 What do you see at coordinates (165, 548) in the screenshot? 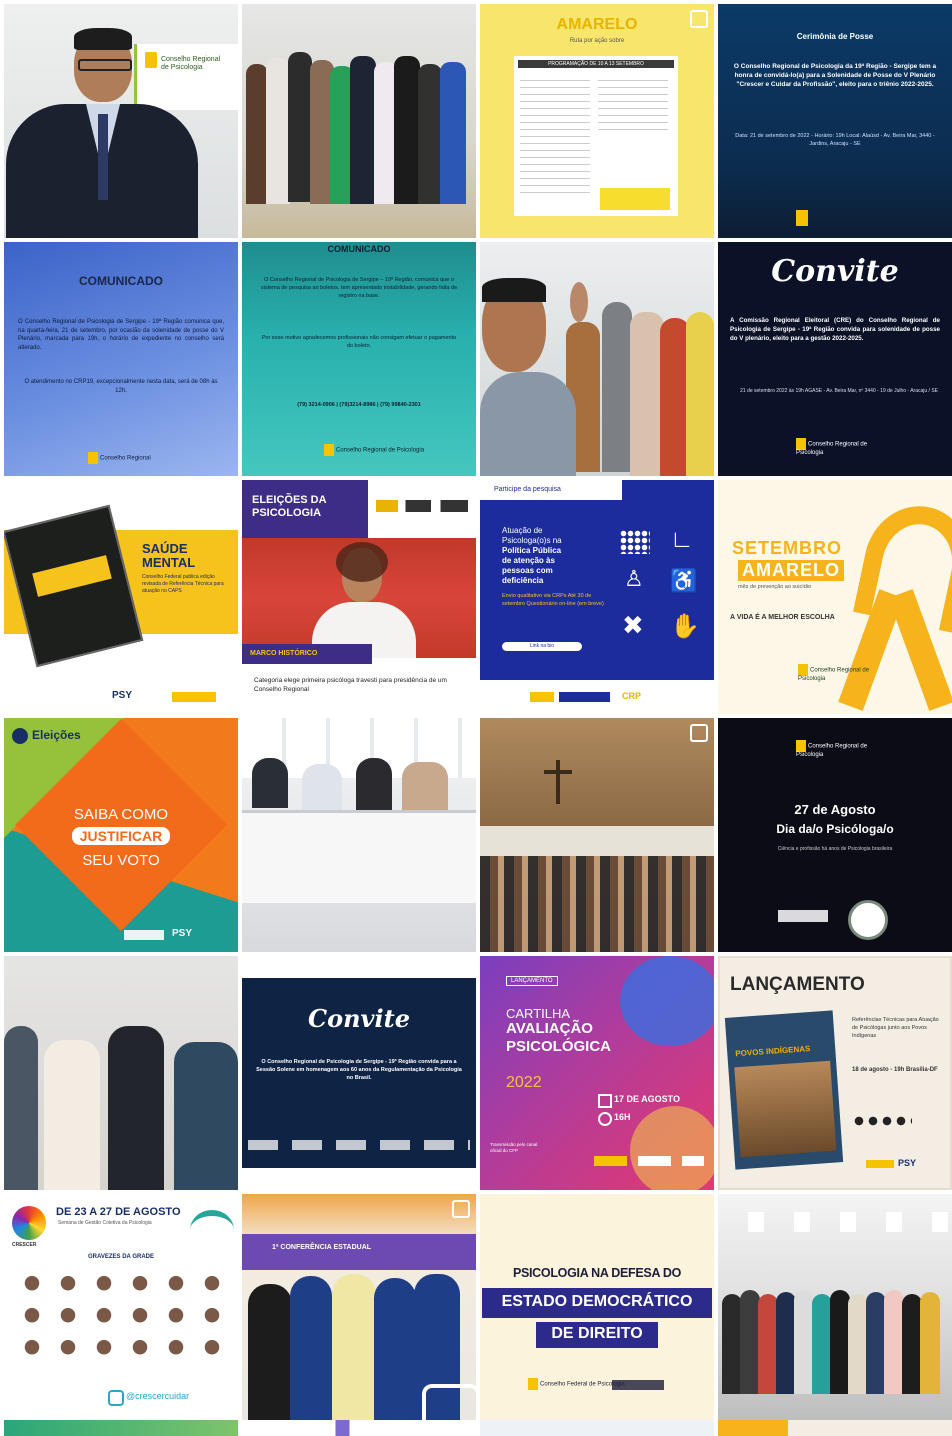
I see `title-line-1: SAÚDE` at bounding box center [165, 548].